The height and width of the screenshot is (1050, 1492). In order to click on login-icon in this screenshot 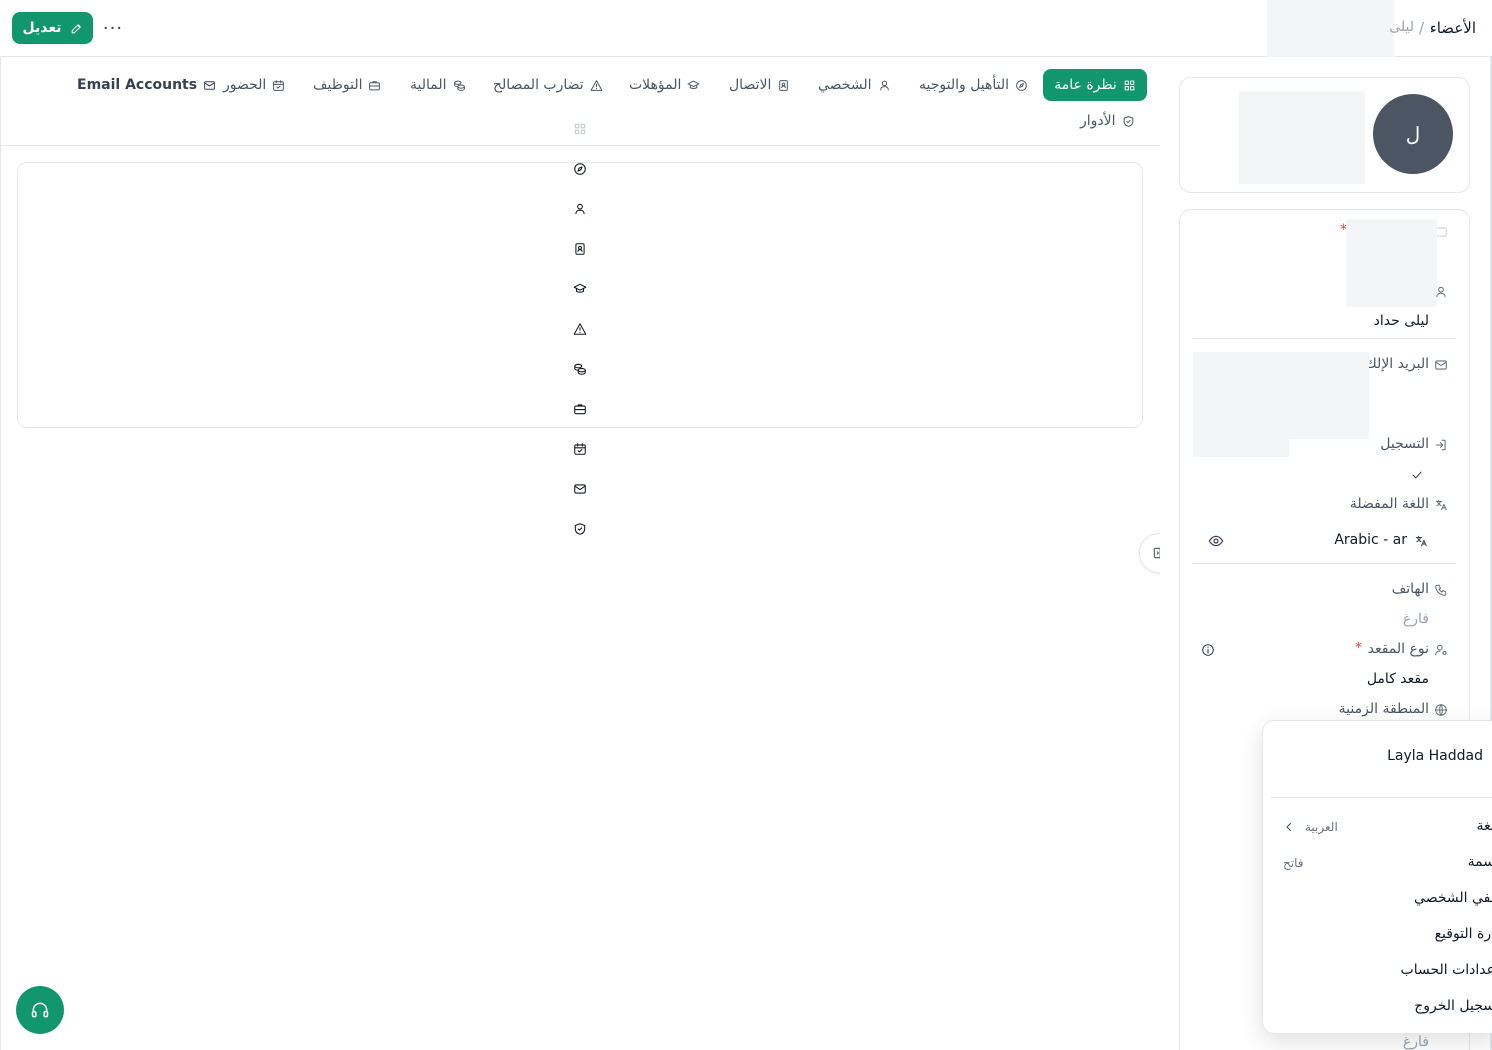, I will do `click(1441, 445)`.